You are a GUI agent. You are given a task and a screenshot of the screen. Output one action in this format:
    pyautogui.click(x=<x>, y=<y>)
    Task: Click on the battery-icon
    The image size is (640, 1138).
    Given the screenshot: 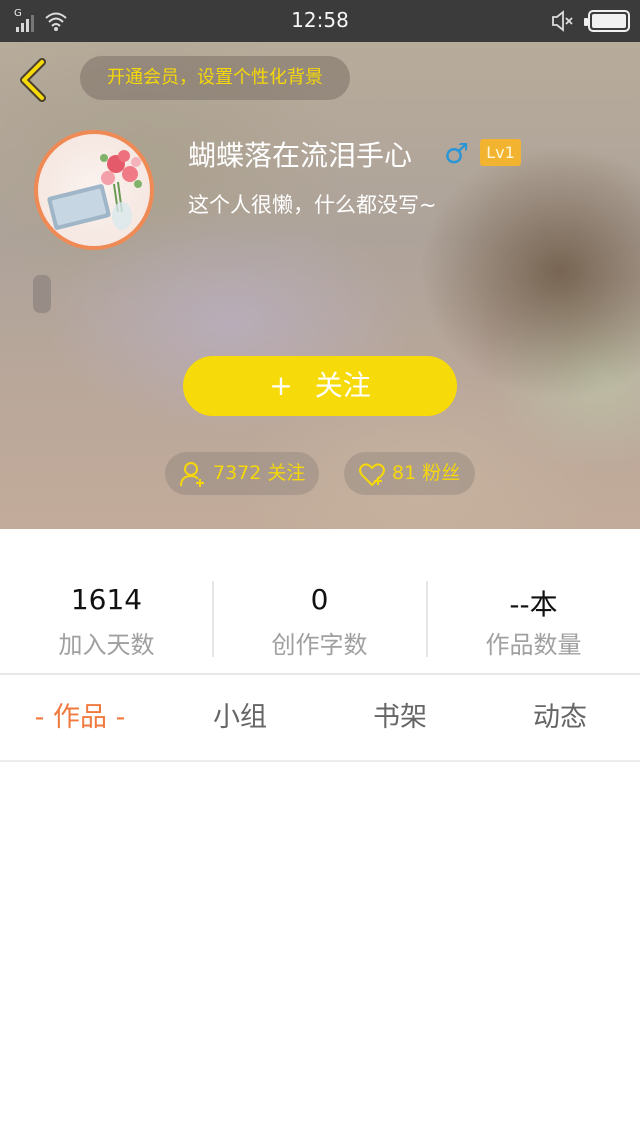 What is the action you would take?
    pyautogui.click(x=607, y=21)
    